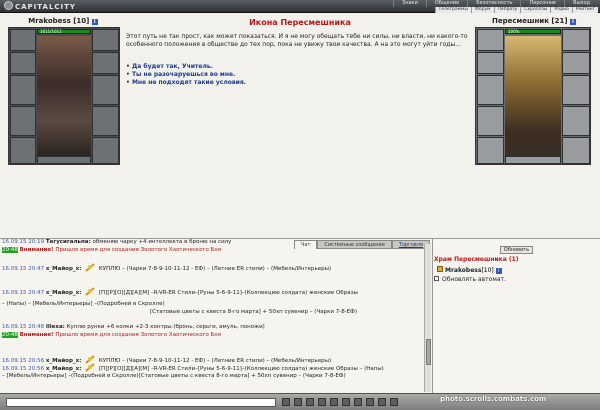  What do you see at coordinates (276, 67) in the screenshot?
I see `dialog-option-1: Да будет так, Учитель.` at bounding box center [276, 67].